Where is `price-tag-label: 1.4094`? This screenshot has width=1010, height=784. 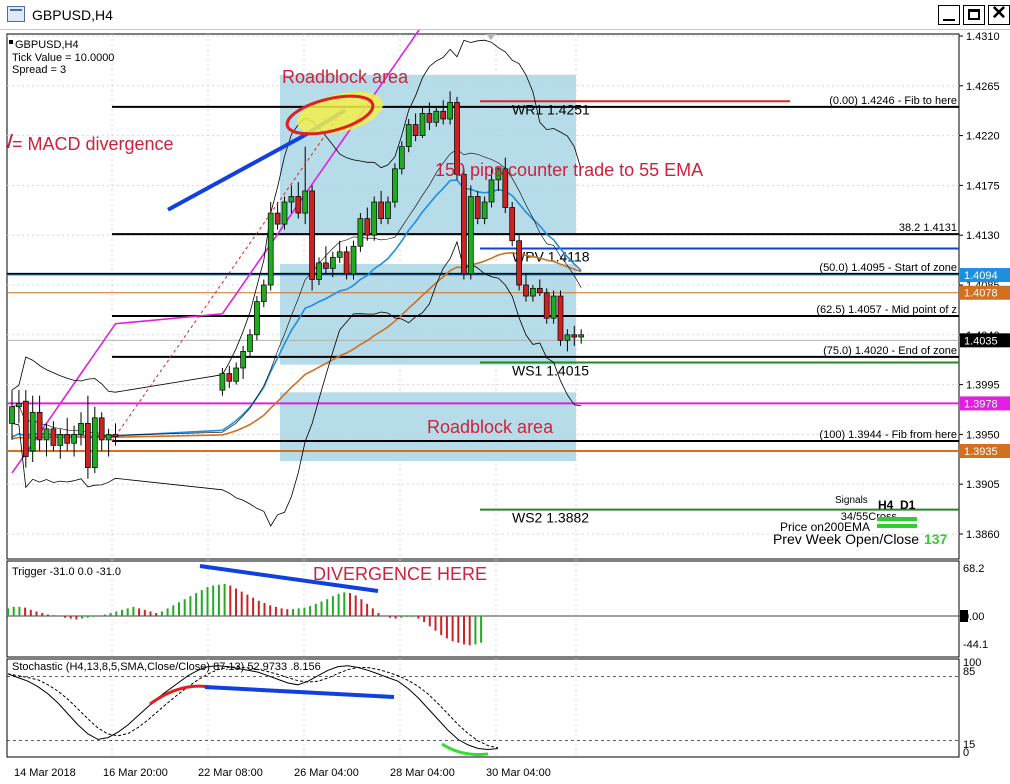 price-tag-label: 1.4094 is located at coordinates (981, 276).